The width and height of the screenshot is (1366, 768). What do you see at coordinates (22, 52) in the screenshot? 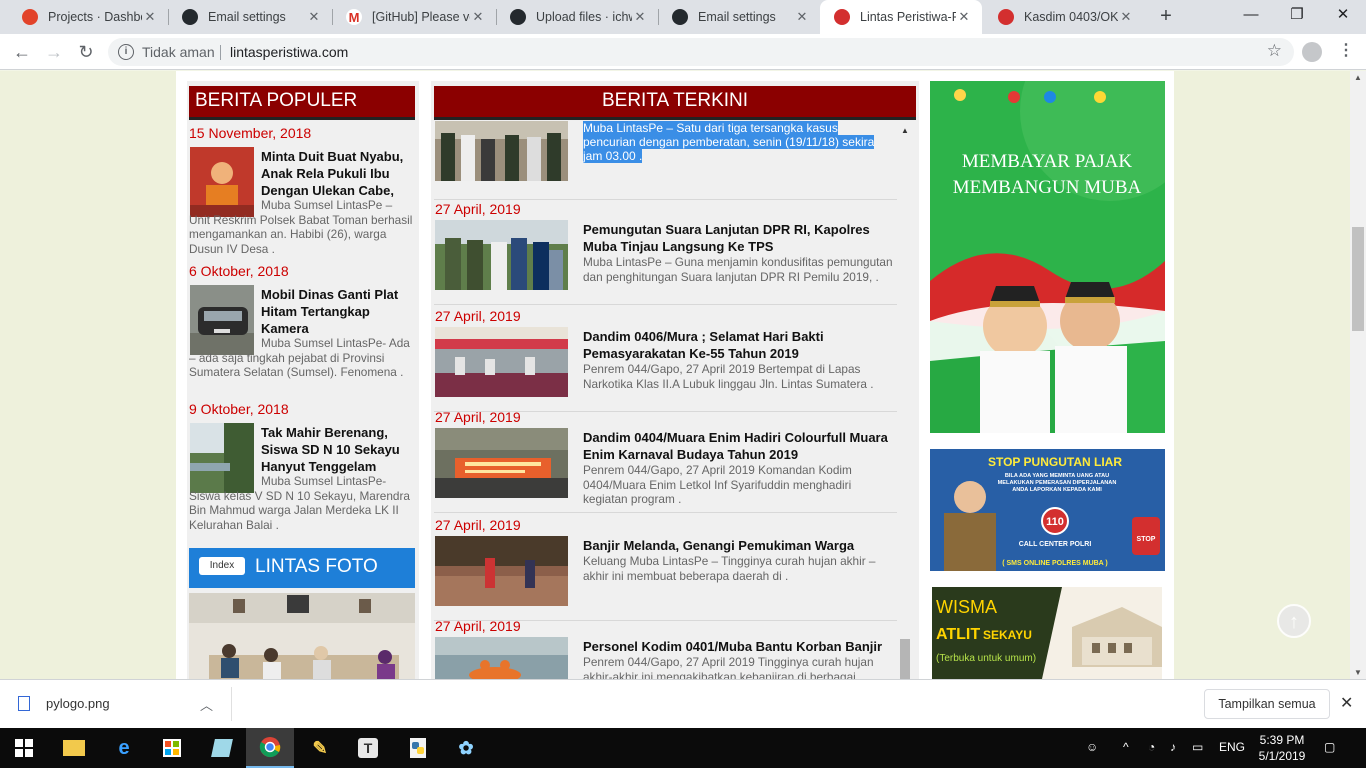
I see `back-icon: ←` at bounding box center [22, 52].